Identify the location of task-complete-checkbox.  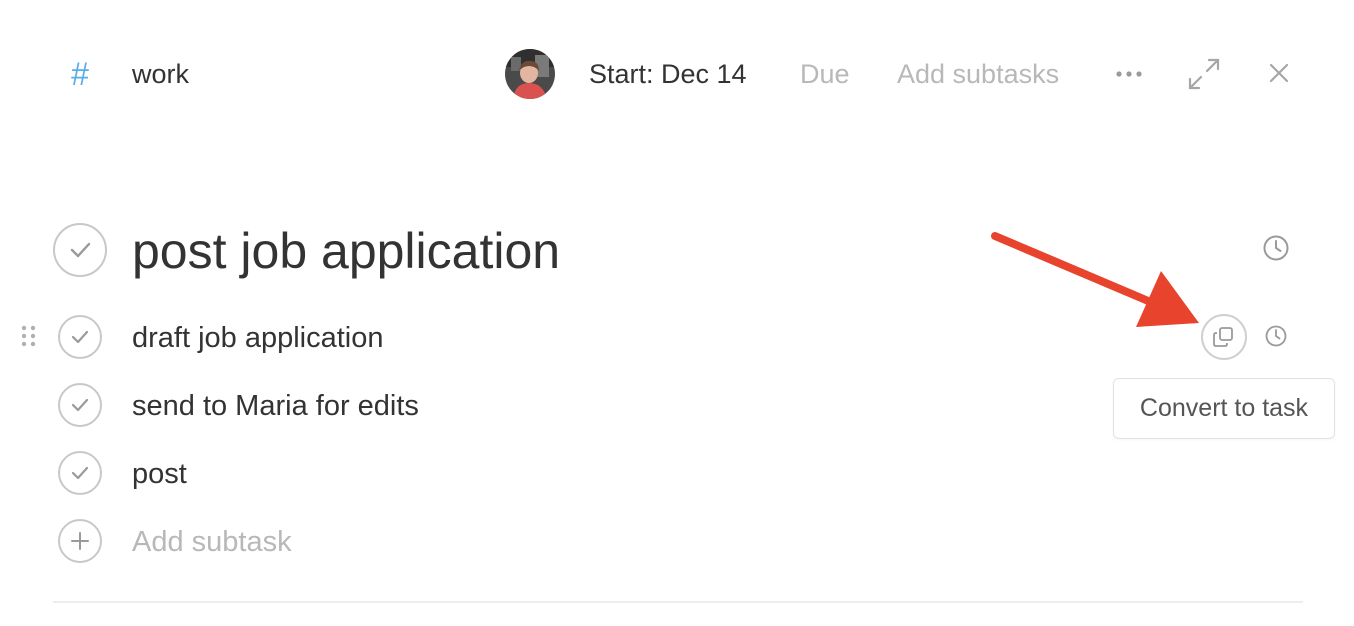
(80, 250).